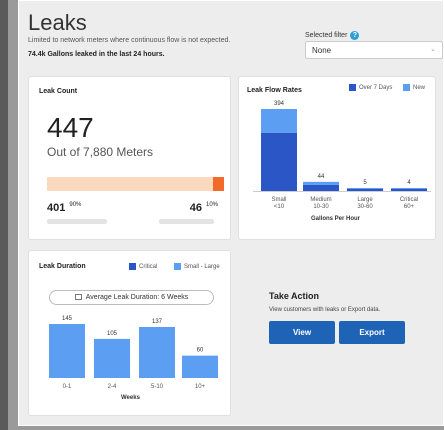  I want to click on flow-tick-sublabel: 30-60, so click(365, 207).